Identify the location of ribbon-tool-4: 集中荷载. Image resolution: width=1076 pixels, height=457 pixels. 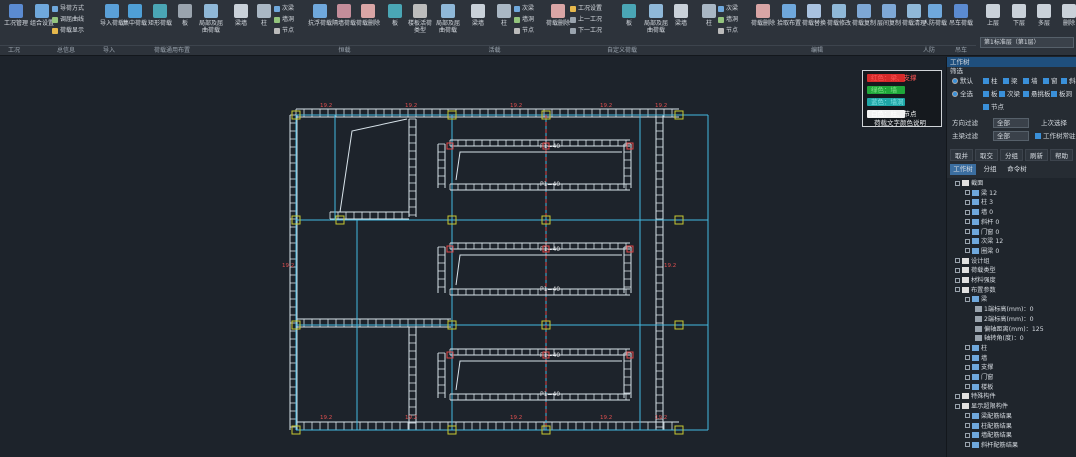
(135, 21).